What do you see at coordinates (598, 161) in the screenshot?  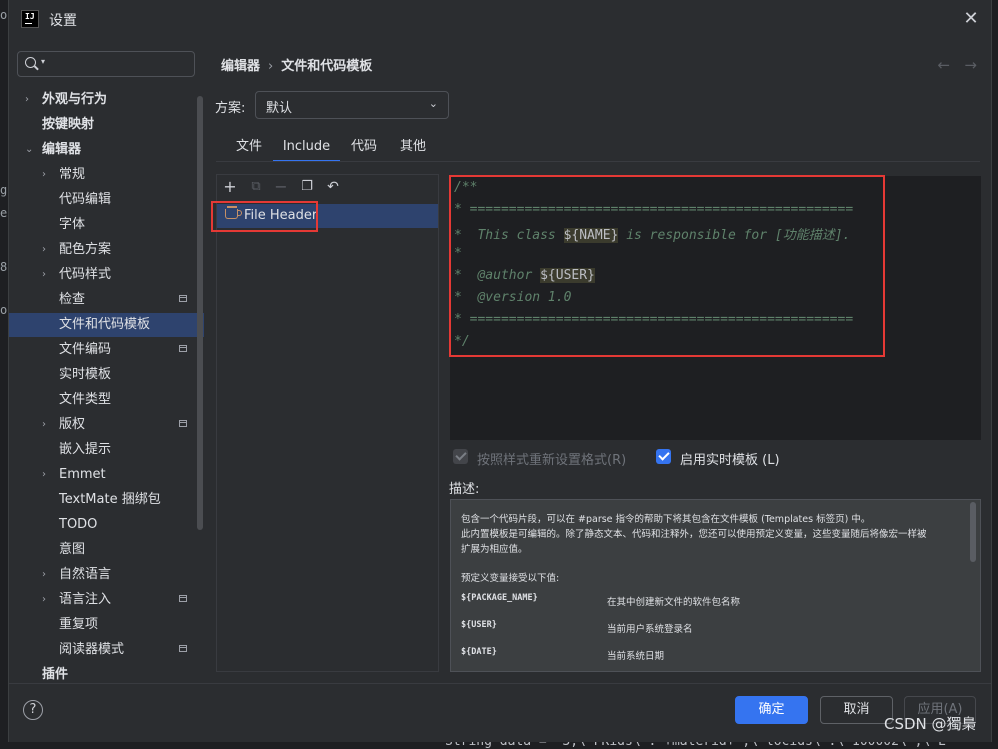 I see `tabs-divider` at bounding box center [598, 161].